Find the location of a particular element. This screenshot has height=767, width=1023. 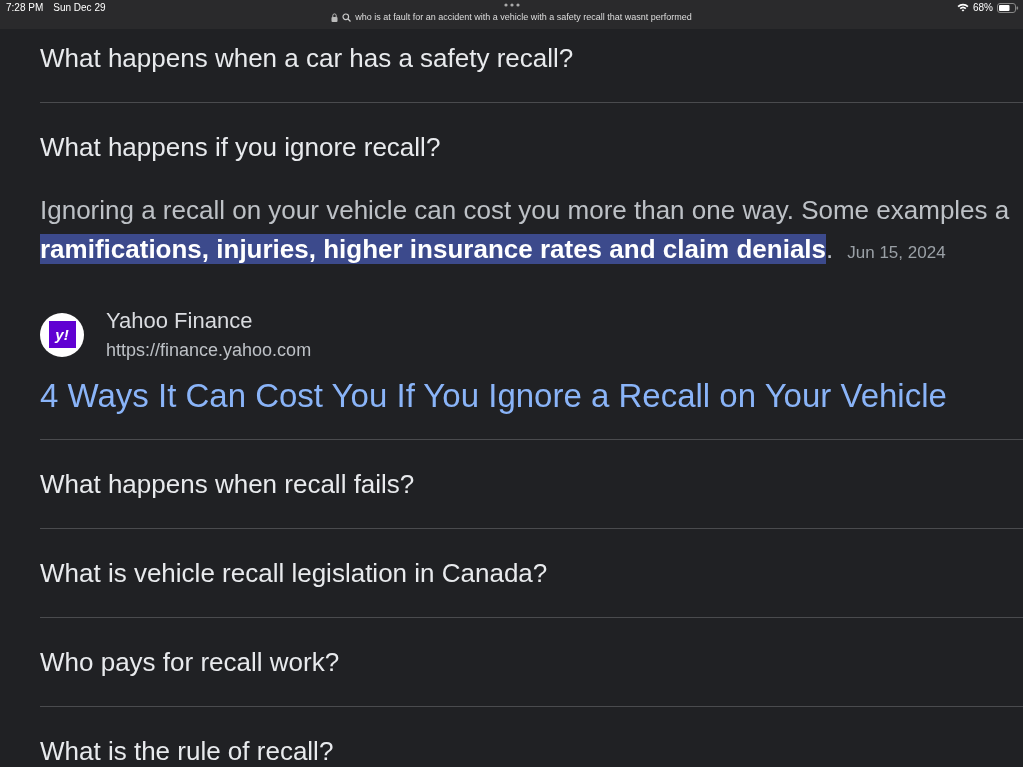

question-toggle: What happens if you ignore recall? is located at coordinates (240, 147).